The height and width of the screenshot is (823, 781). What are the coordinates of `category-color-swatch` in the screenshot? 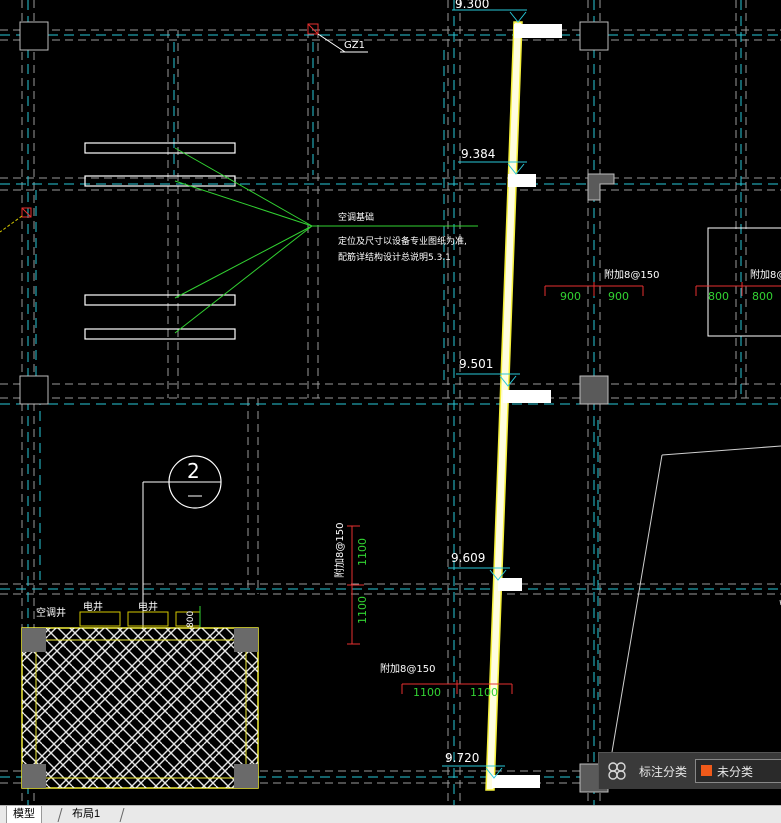 It's located at (706, 770).